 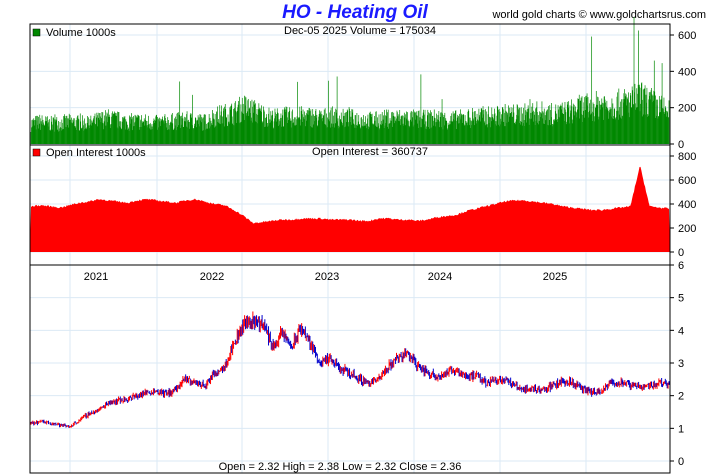 I want to click on oi-readout: Open Interest = 360737, so click(x=370, y=152).